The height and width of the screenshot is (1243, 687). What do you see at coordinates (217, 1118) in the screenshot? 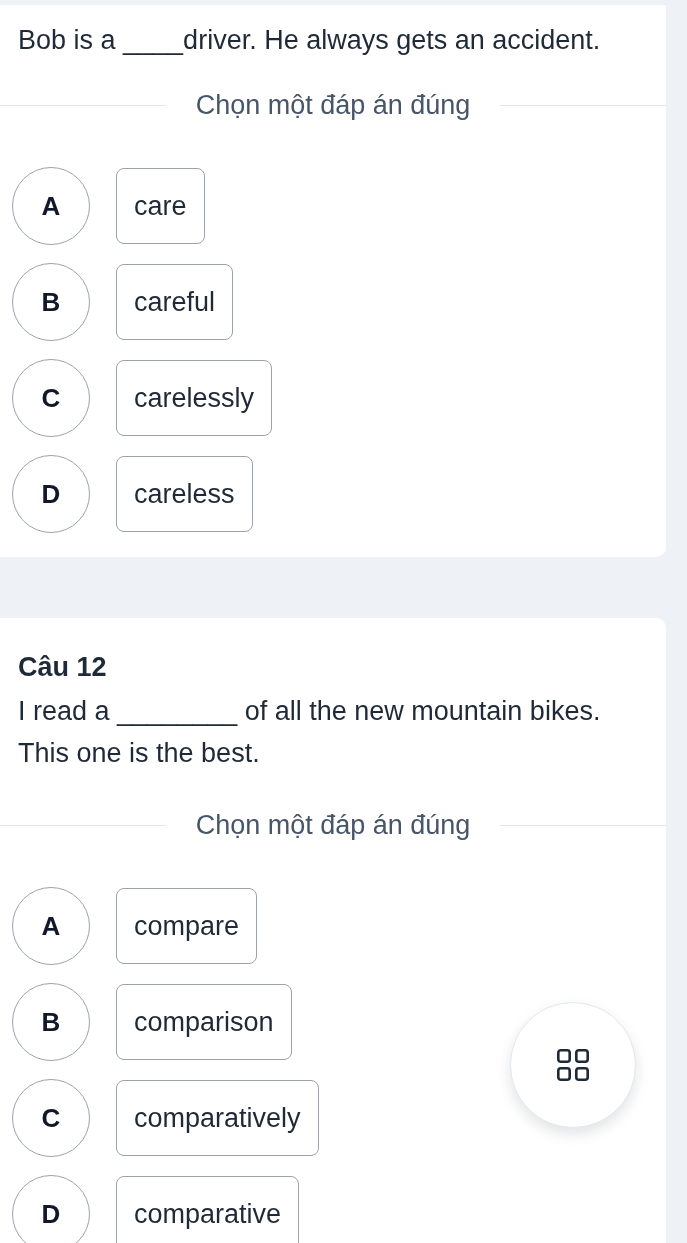
I see `option-button: comparatively` at bounding box center [217, 1118].